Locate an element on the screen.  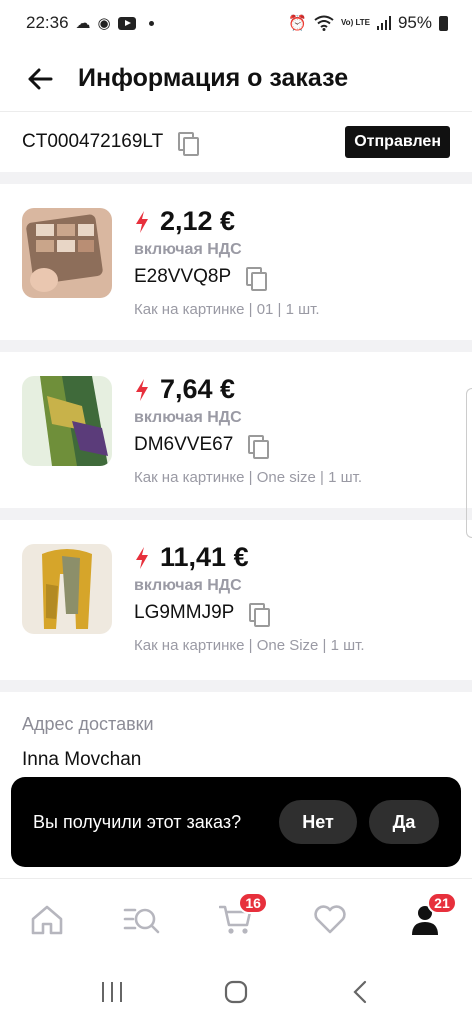
order-number-row: CT000472169LT Отправлен is located at coordinates (236, 142).